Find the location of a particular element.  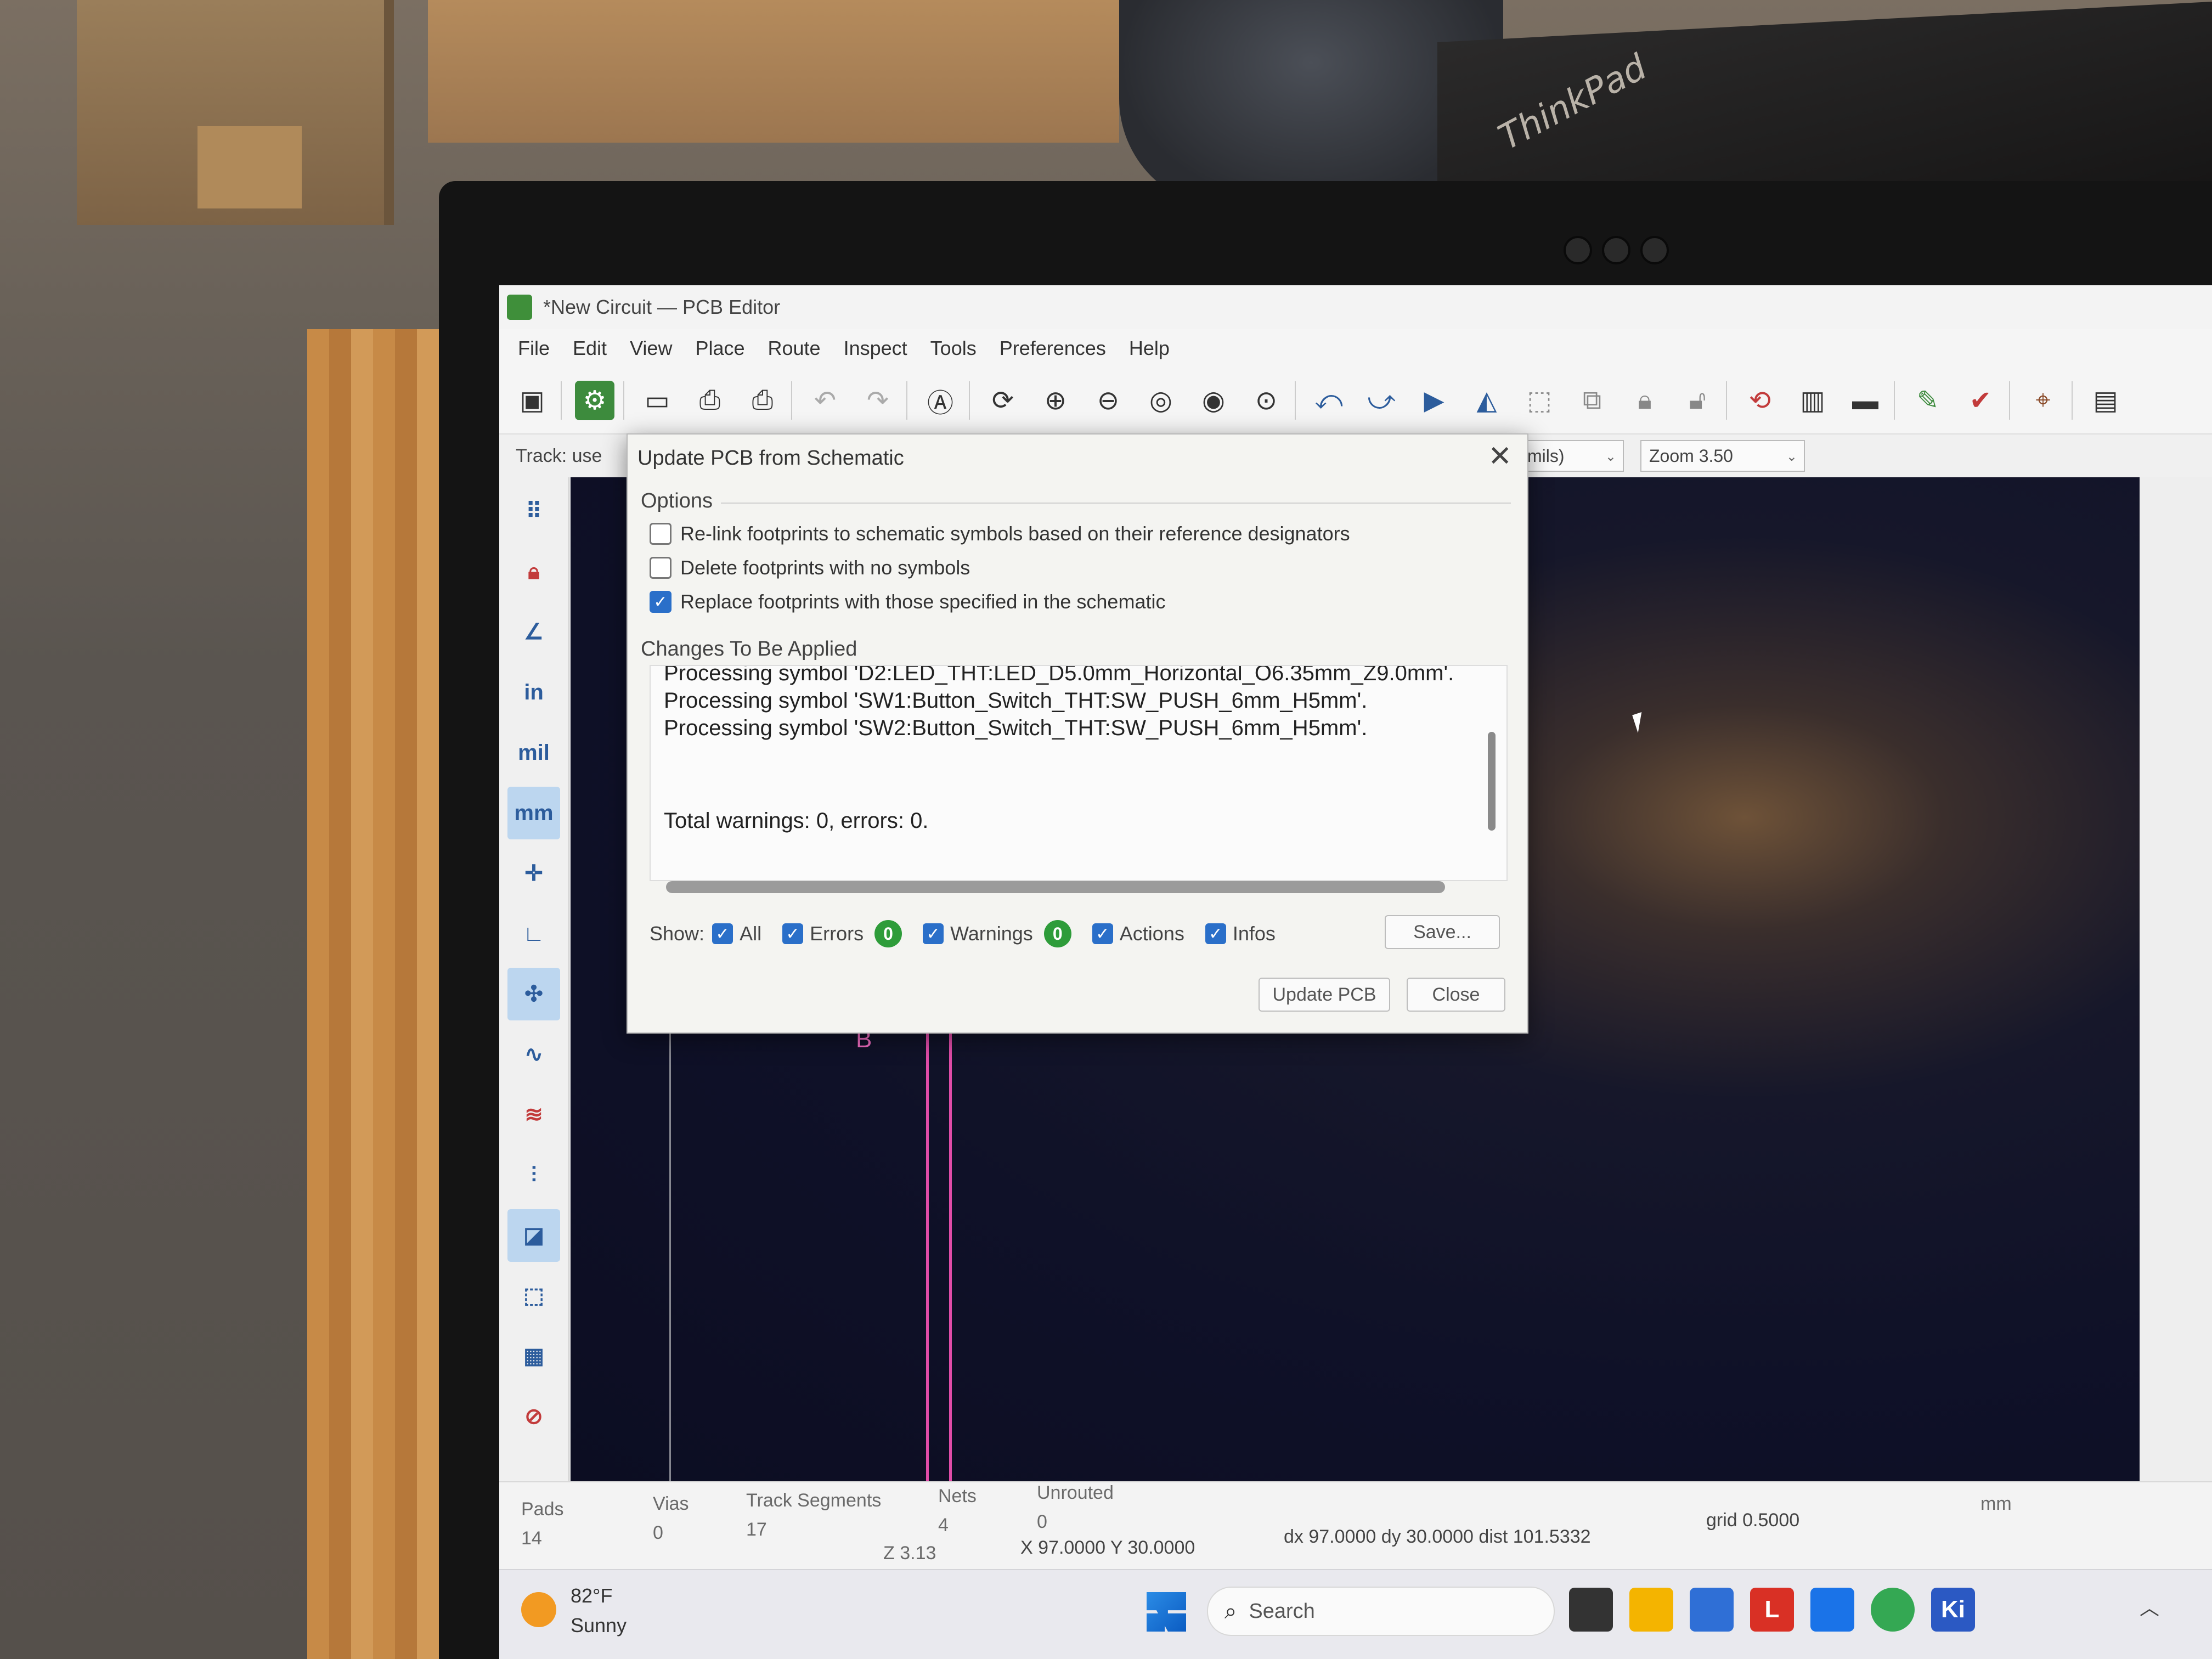

cursor-icon: ✛ is located at coordinates (533, 873).